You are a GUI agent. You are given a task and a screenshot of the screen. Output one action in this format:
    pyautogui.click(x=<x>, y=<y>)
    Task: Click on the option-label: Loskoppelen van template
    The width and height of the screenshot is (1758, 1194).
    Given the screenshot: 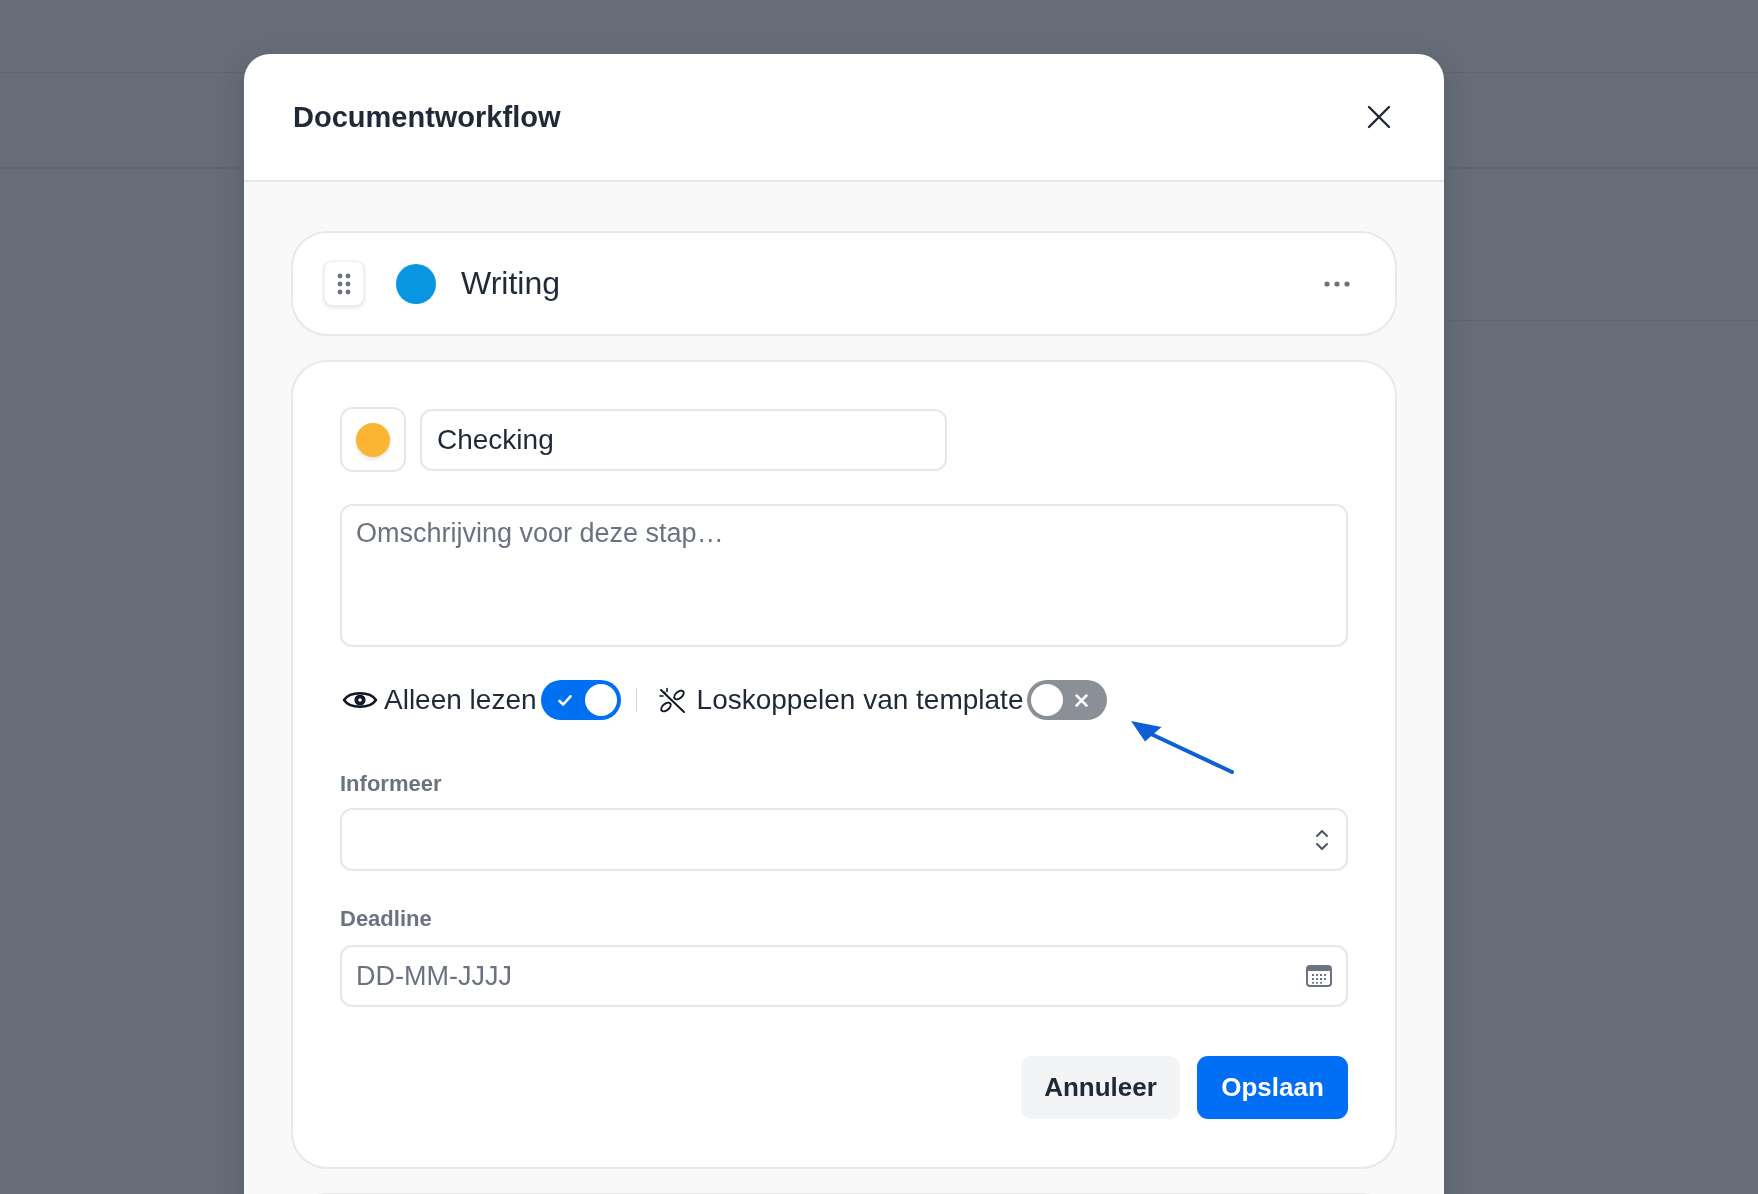 What is the action you would take?
    pyautogui.click(x=860, y=700)
    